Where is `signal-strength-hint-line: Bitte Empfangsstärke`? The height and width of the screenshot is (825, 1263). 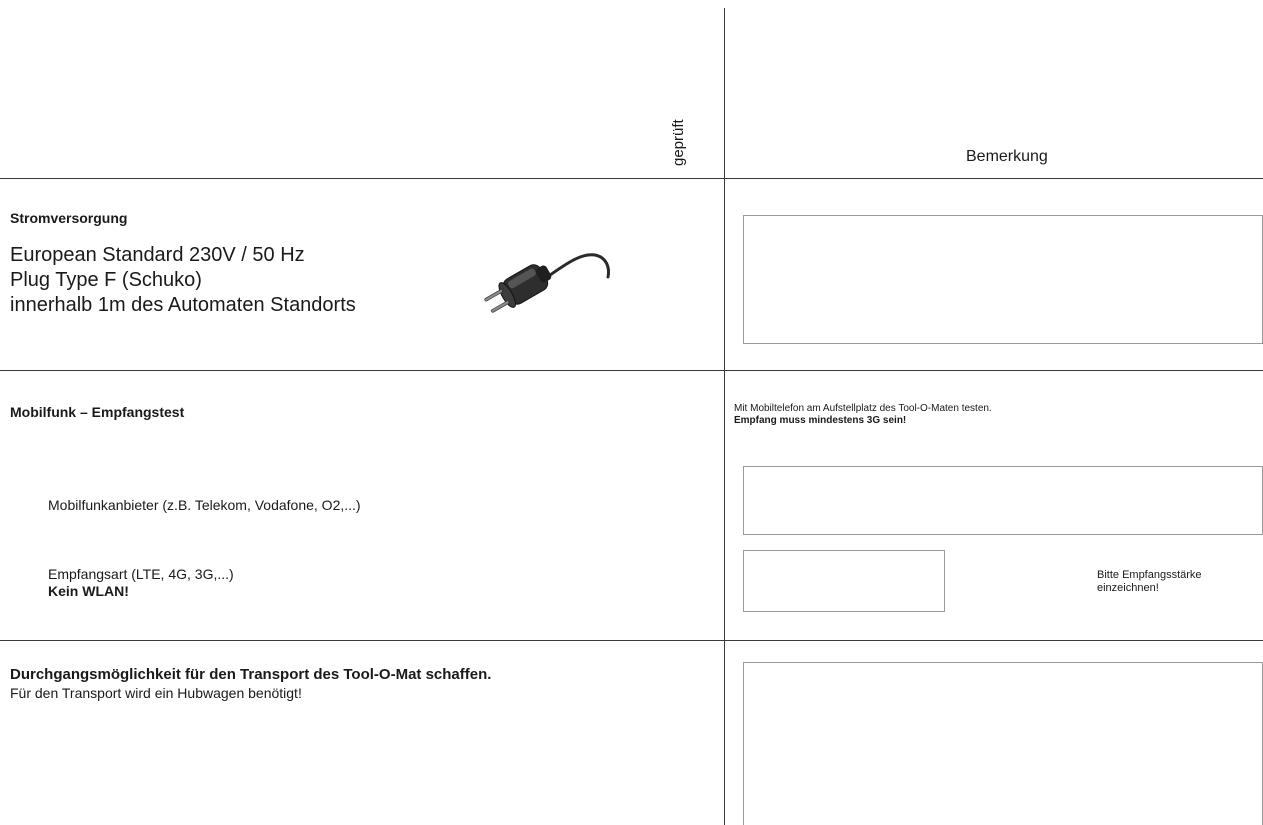 signal-strength-hint-line: Bitte Empfangsstärke is located at coordinates (1149, 575).